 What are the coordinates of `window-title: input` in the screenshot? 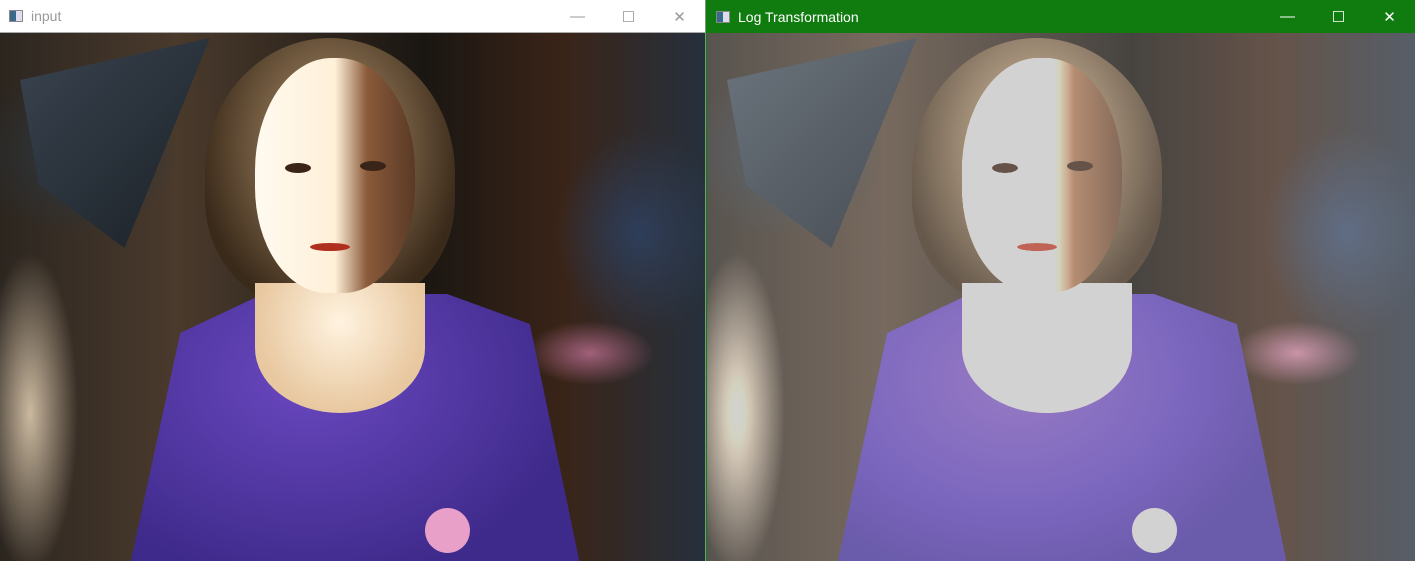 It's located at (46, 16).